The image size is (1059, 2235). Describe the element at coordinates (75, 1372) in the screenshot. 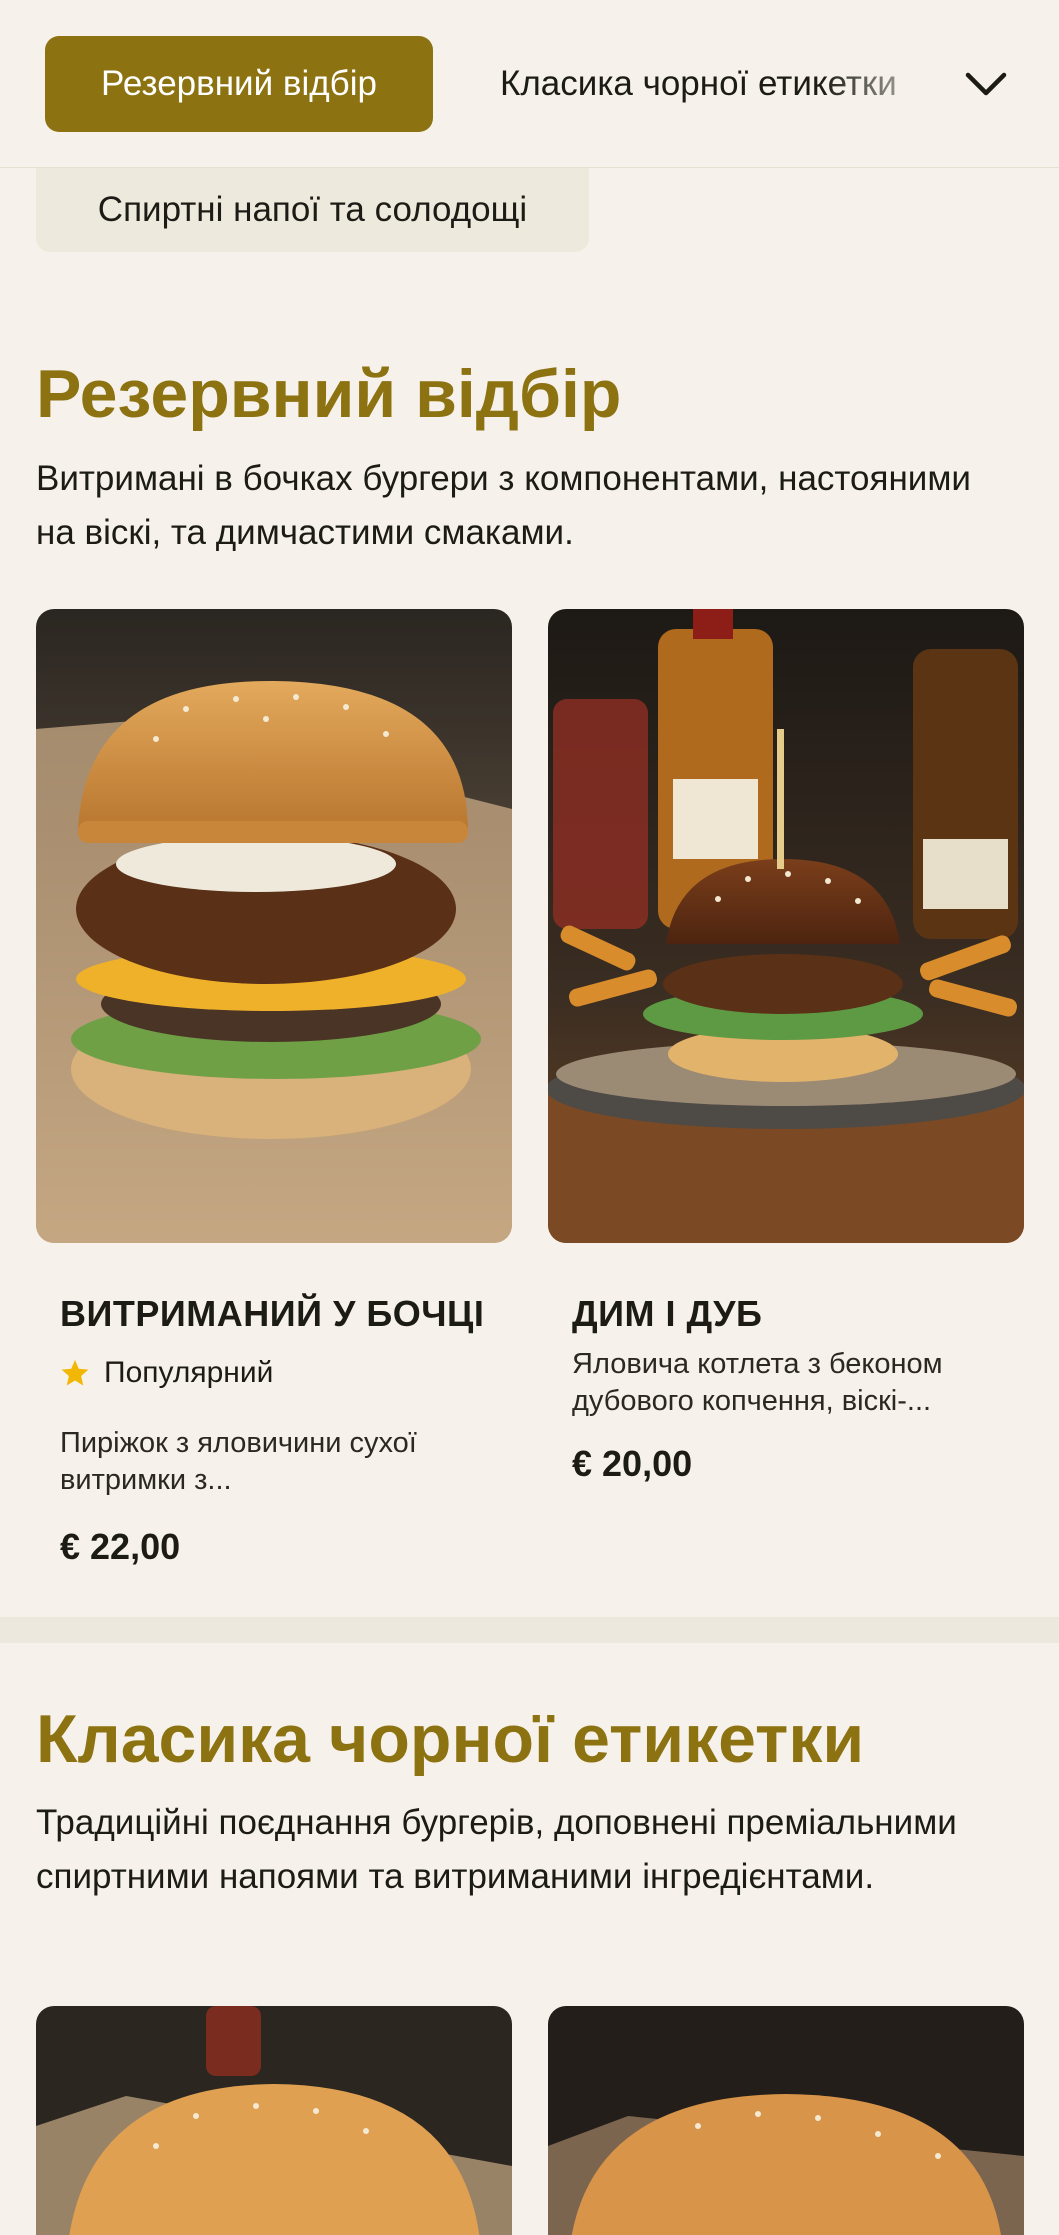

I see `star-icon` at that location.